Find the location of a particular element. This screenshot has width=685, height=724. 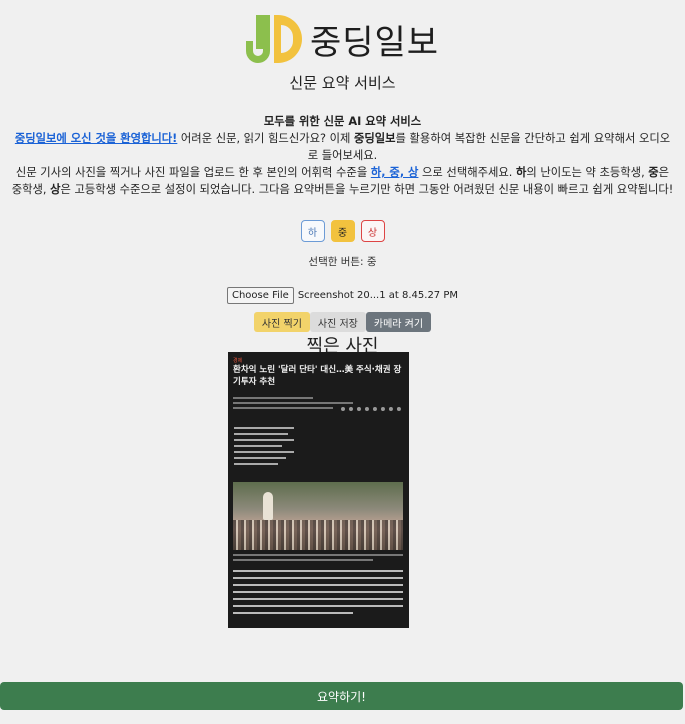

selected-level-text: 선택한 버튼: 중 is located at coordinates (342, 262).